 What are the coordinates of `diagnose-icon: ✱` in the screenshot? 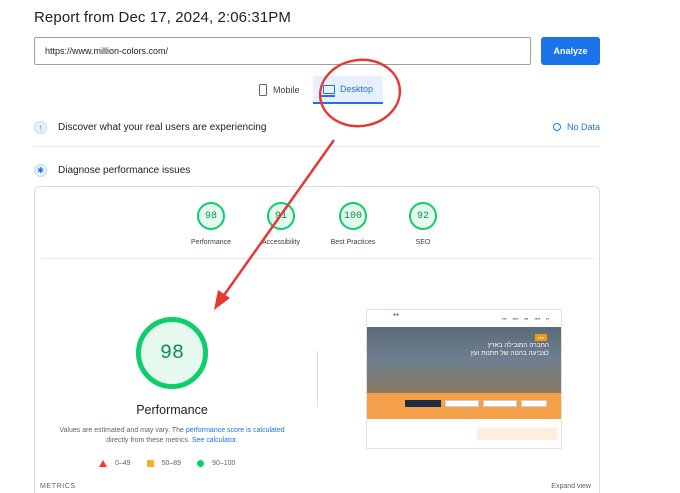 It's located at (40, 170).